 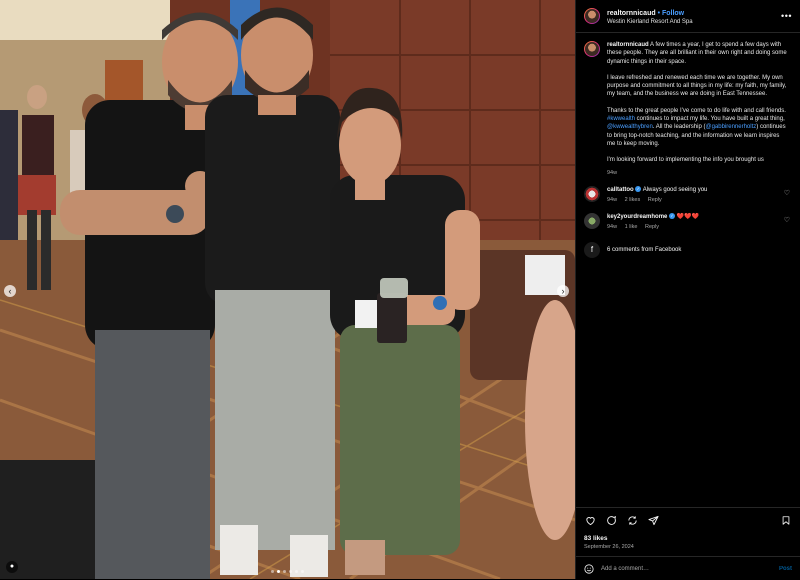 What do you see at coordinates (621, 119) in the screenshot?
I see `hashtag-link: #kwwealth` at bounding box center [621, 119].